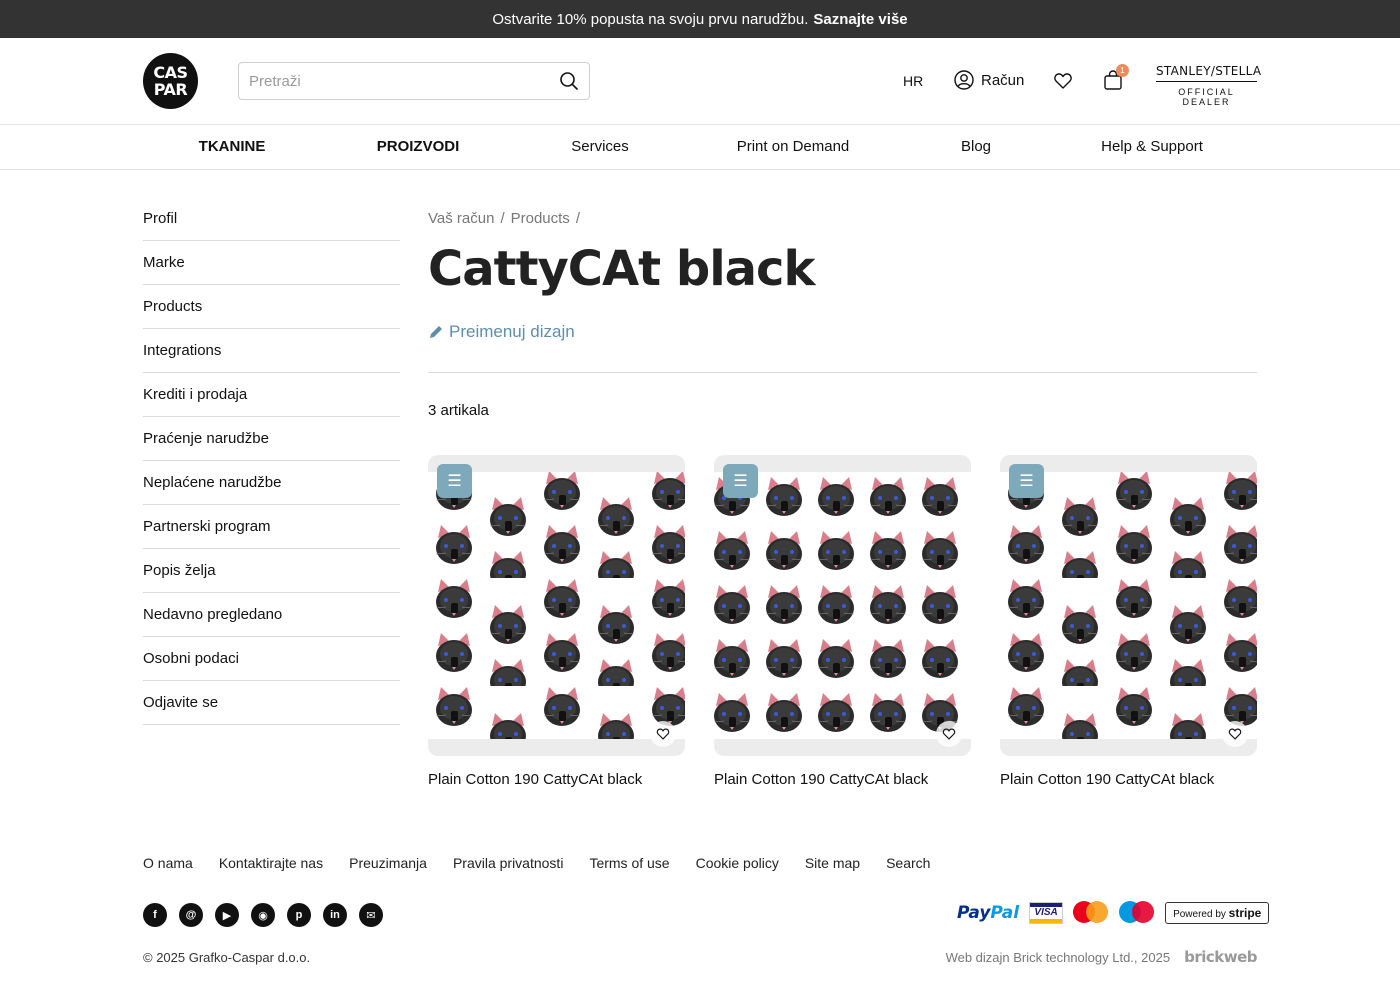 The image size is (1400, 992). What do you see at coordinates (436, 332) in the screenshot?
I see `pencil-icon` at bounding box center [436, 332].